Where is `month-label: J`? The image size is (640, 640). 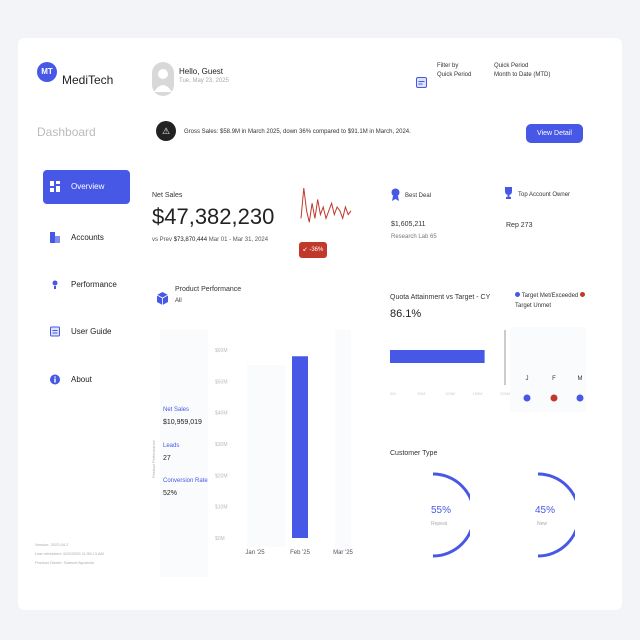 month-label: J is located at coordinates (527, 379).